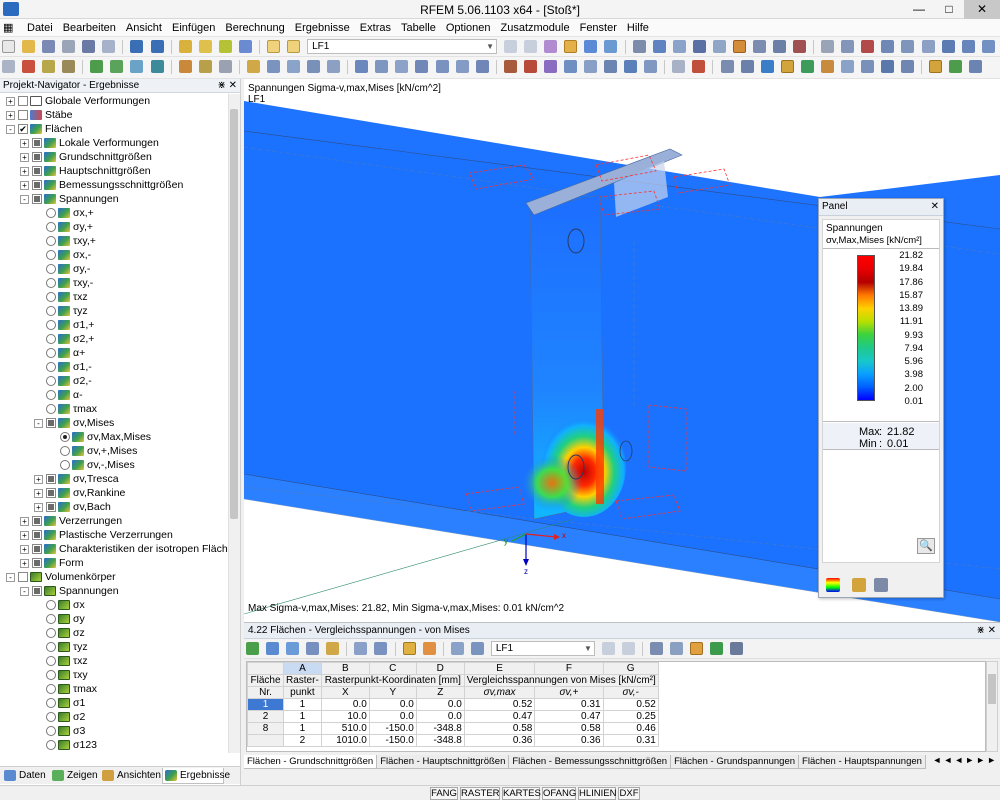 The height and width of the screenshot is (800, 1000). Describe the element at coordinates (443, 762) in the screenshot. I see `sheet-tab-hauptschnittgroessen: Flächen - Hauptschnittgrößen` at that location.